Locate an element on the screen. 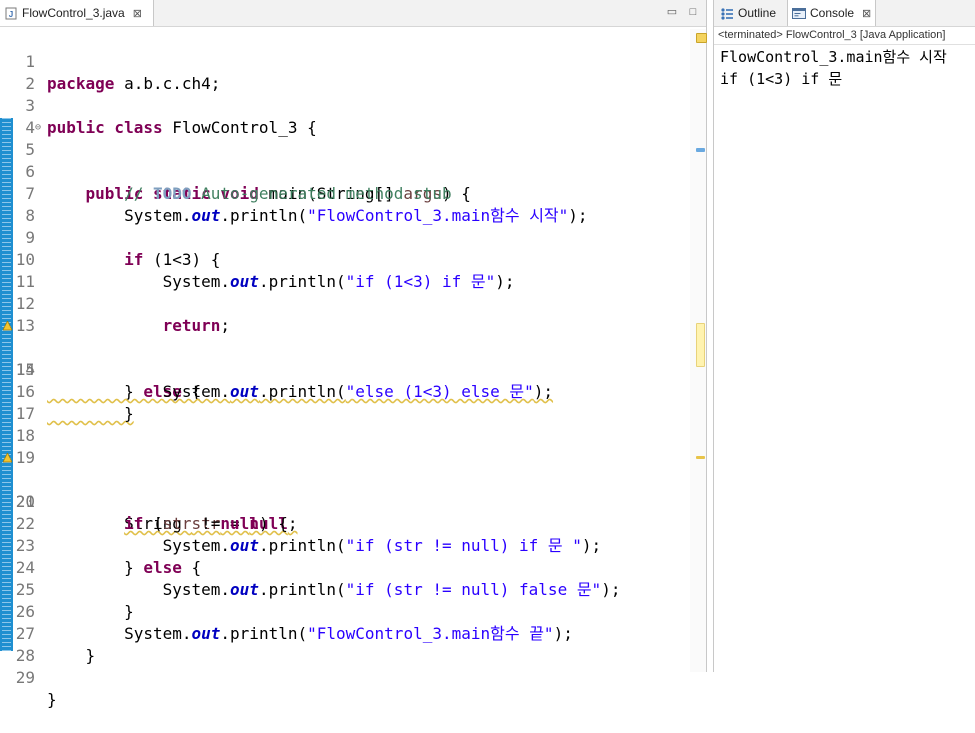 The height and width of the screenshot is (733, 975). code-line: 11 is located at coordinates (345, 270).